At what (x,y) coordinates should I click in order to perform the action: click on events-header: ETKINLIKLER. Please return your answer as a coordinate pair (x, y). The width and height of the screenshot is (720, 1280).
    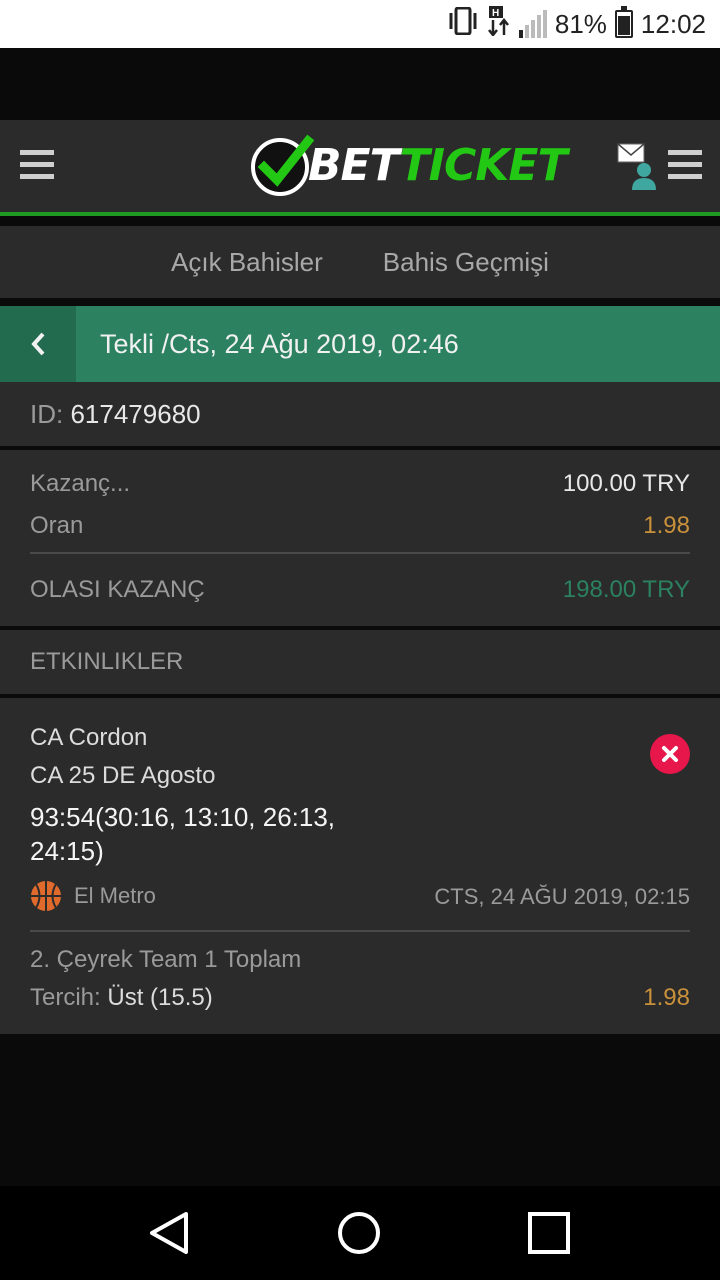
    Looking at the image, I should click on (360, 662).